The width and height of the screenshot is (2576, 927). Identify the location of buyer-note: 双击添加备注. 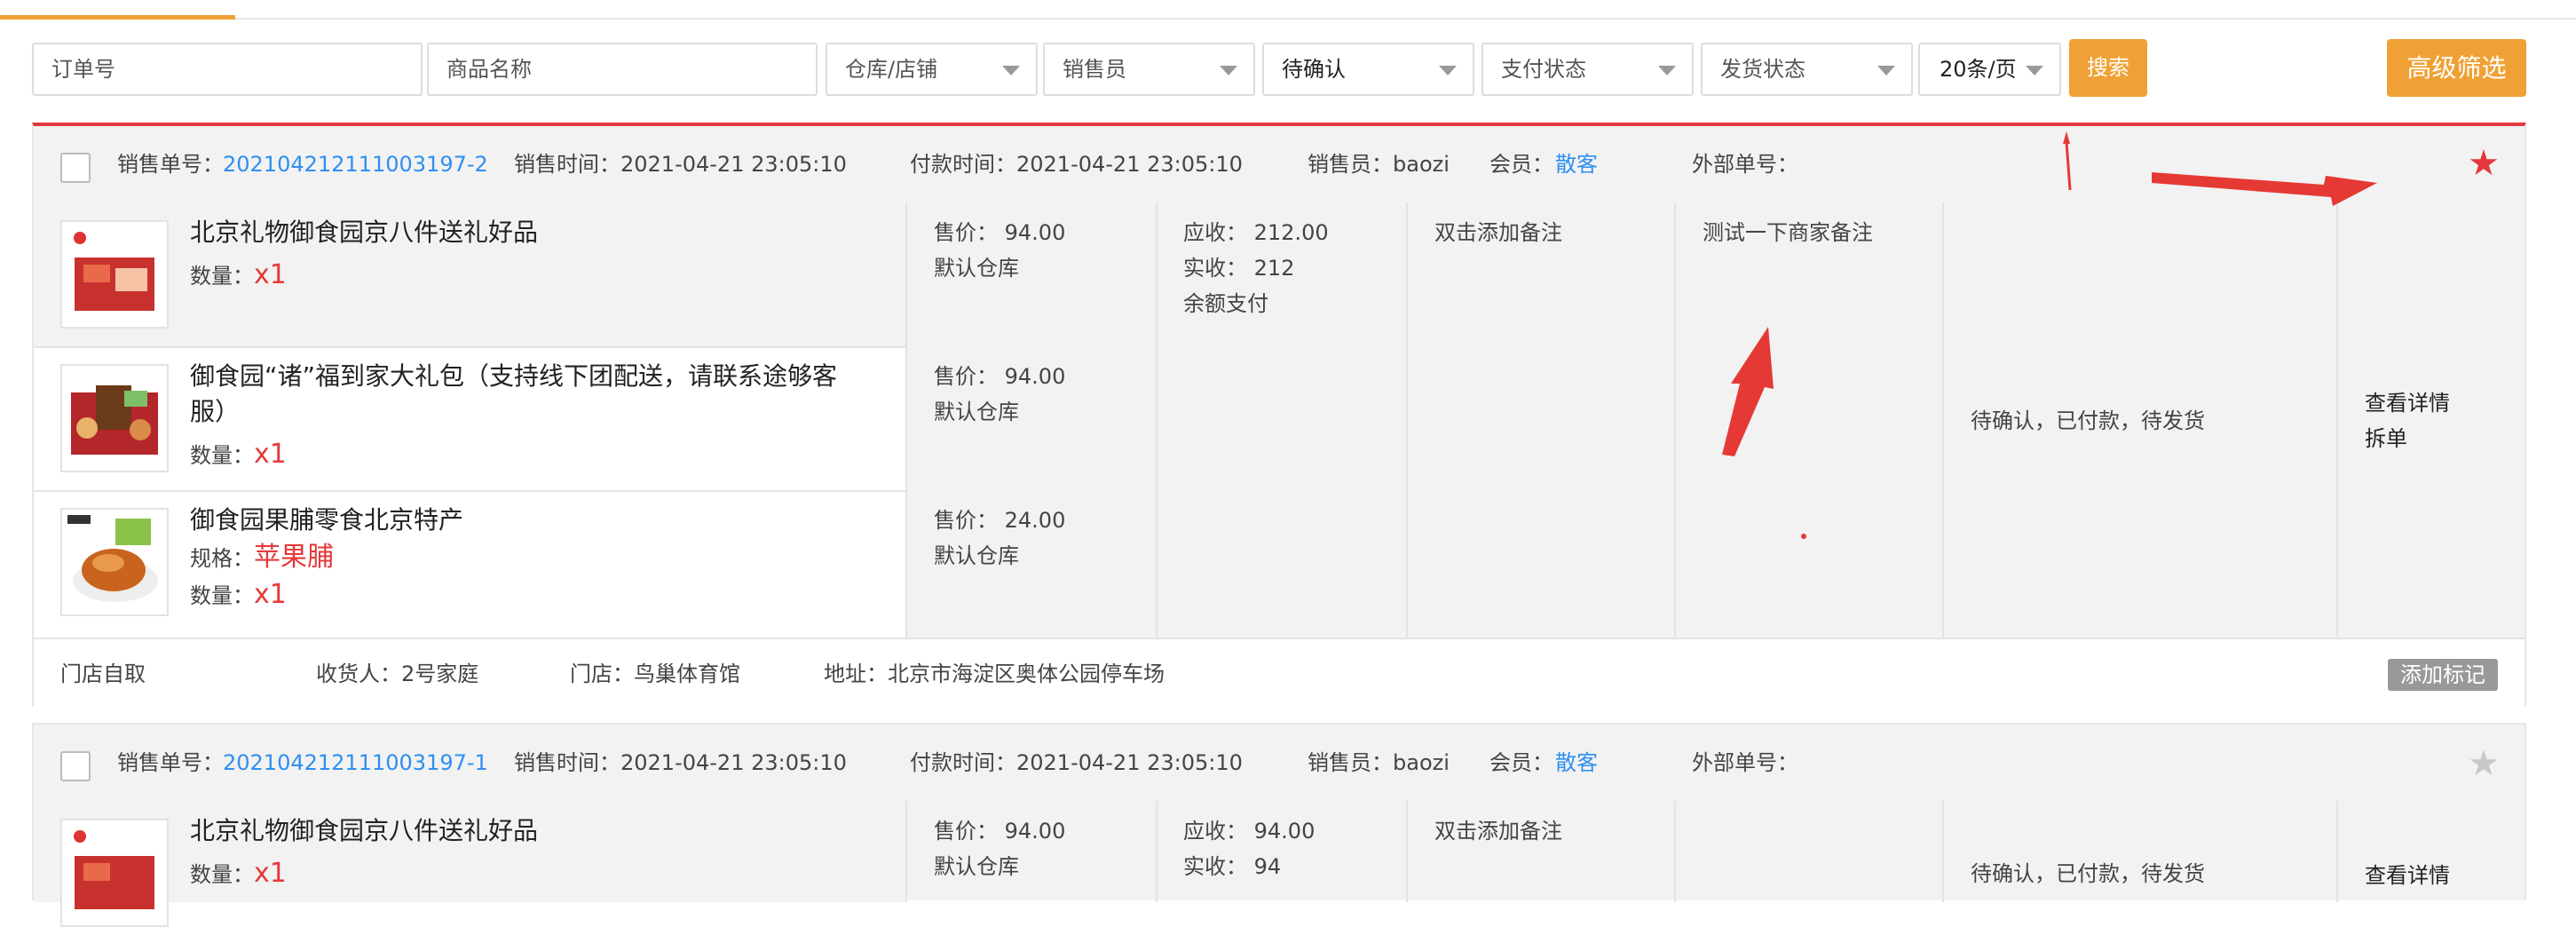
(1498, 831).